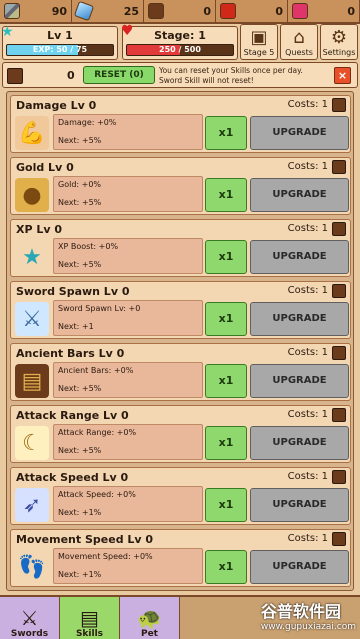 Image resolution: width=360 pixels, height=639 pixels. I want to click on tab-pet: 🐢 Pet, so click(150, 618).